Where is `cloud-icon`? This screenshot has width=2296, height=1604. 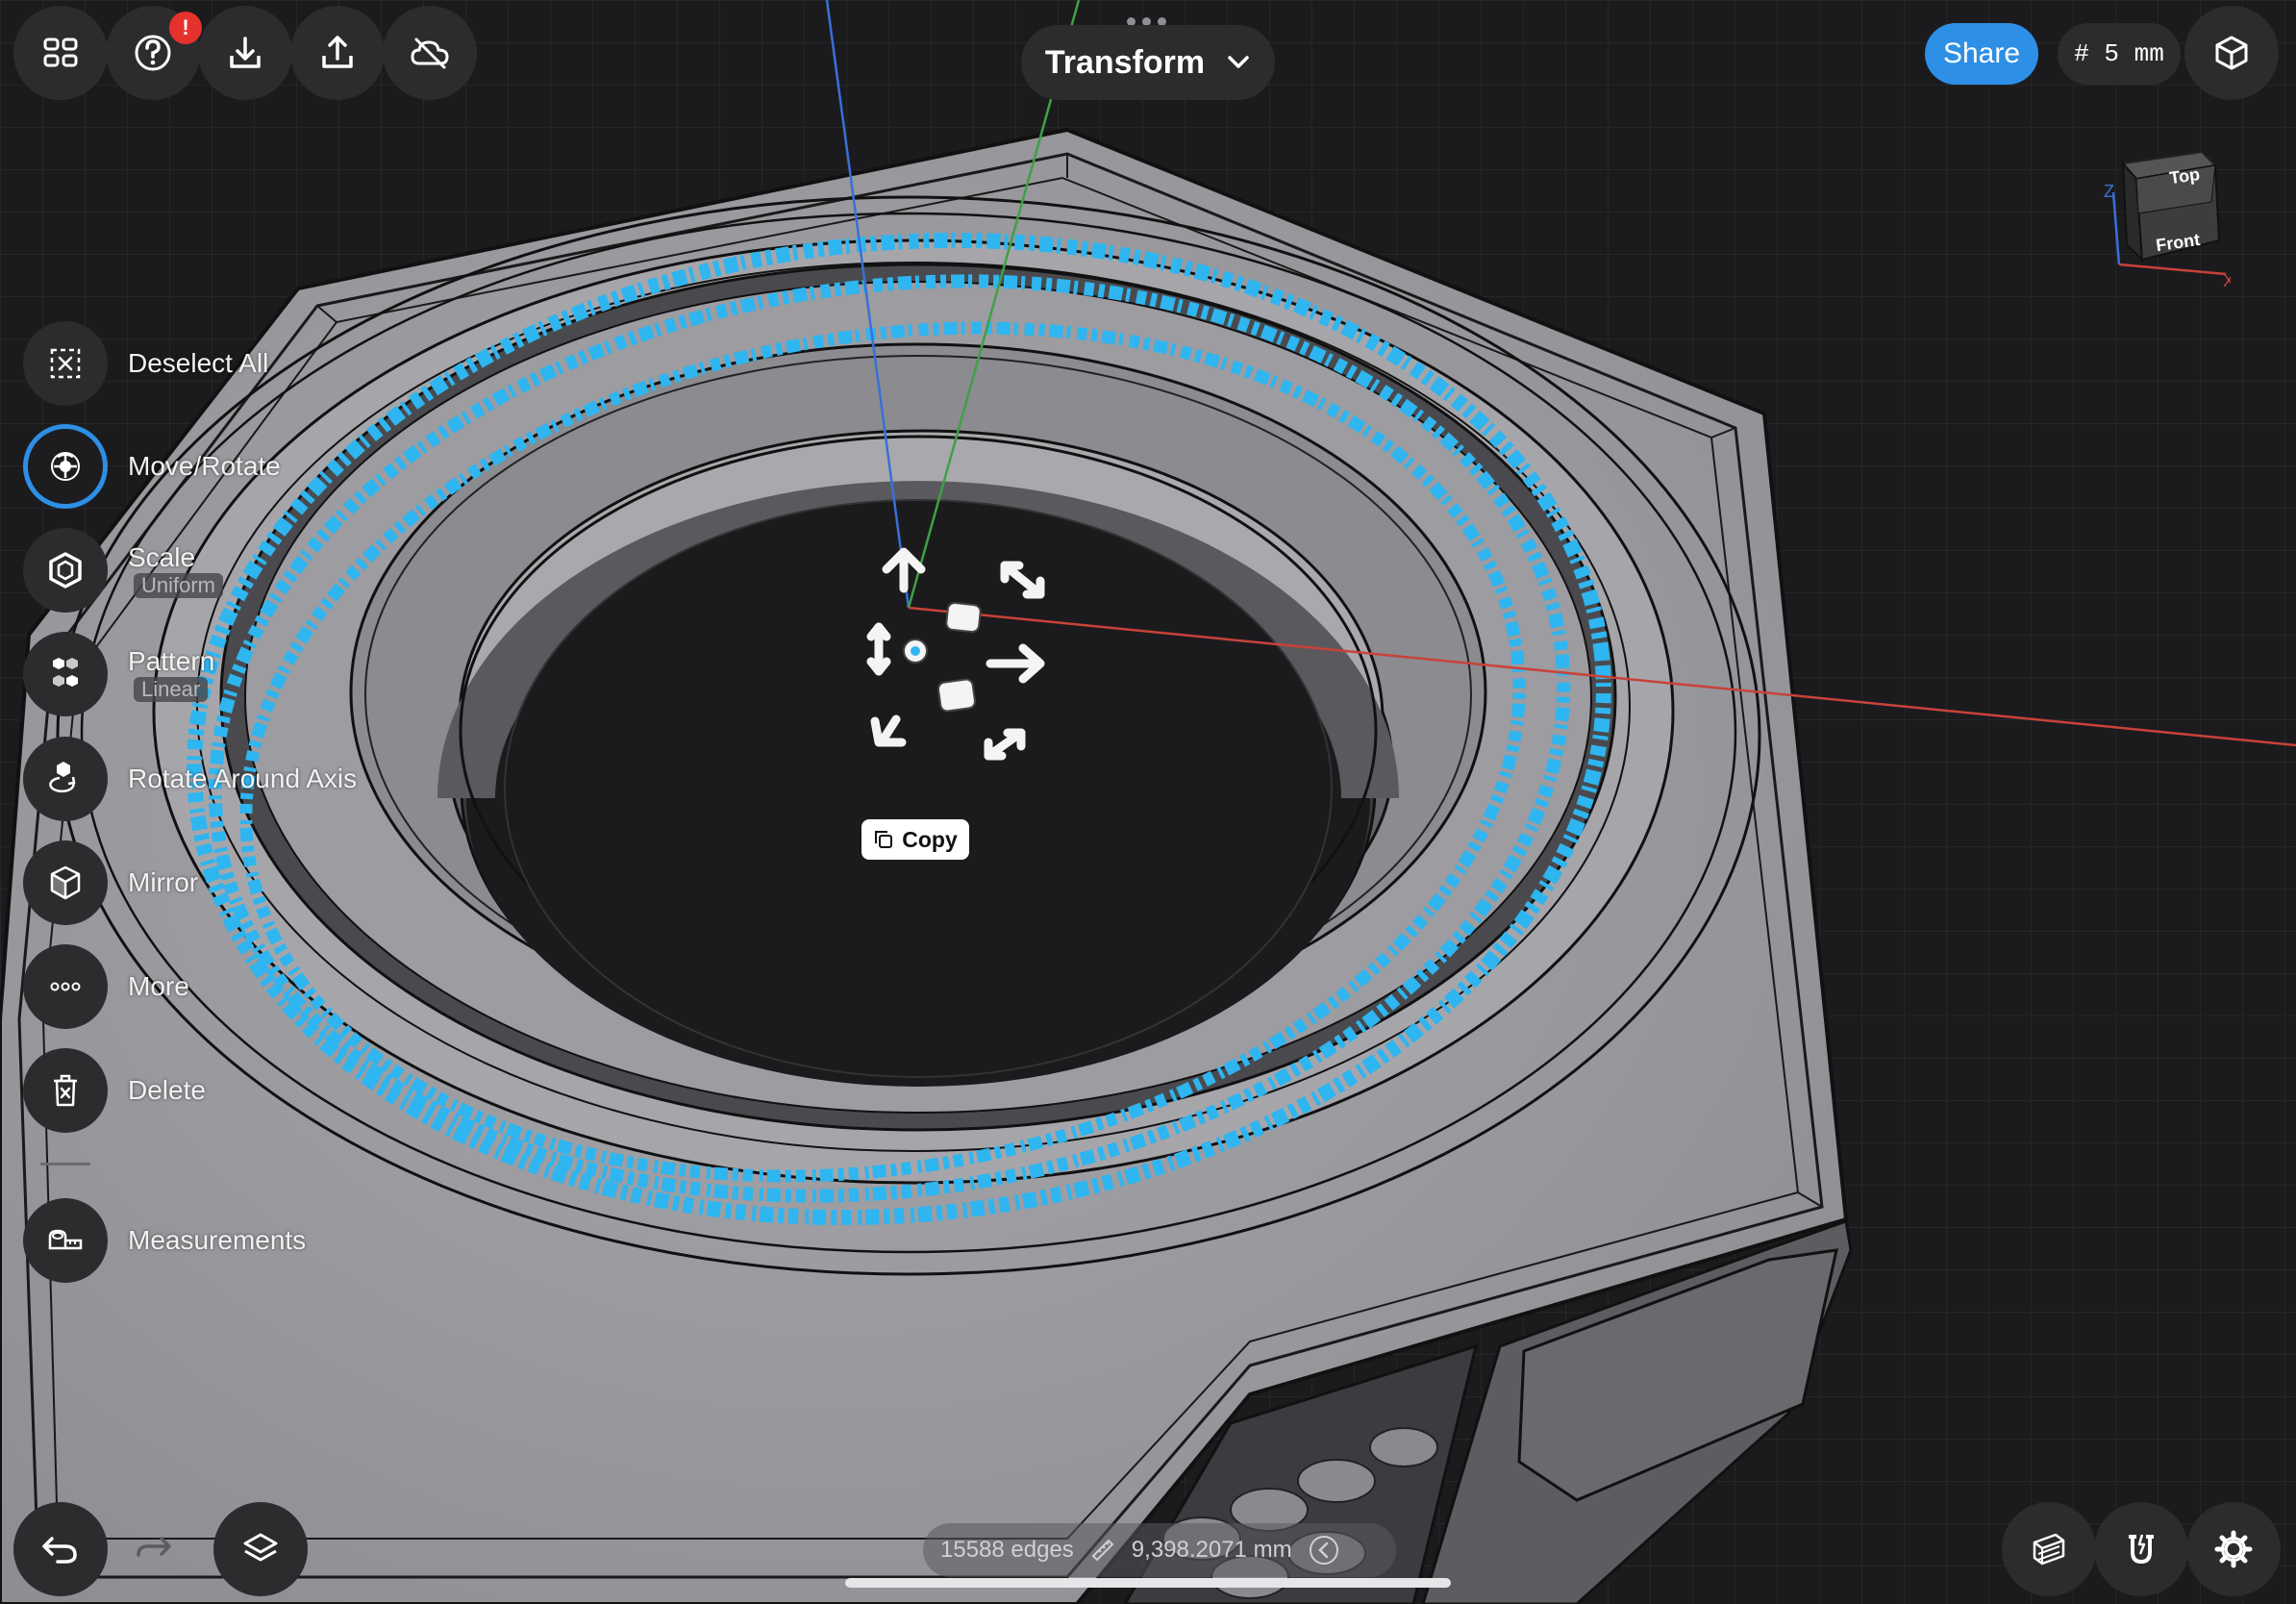
cloud-icon is located at coordinates (430, 53).